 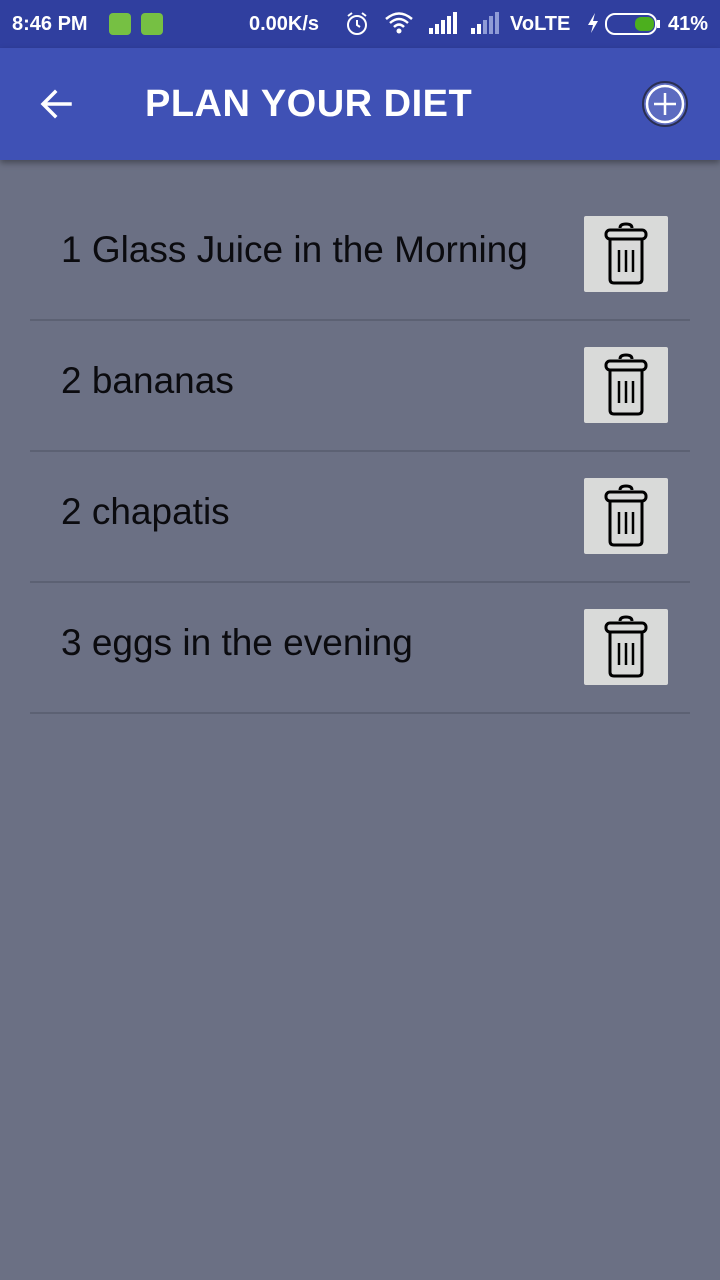 What do you see at coordinates (294, 249) in the screenshot?
I see `diet-item-label: 1 Glass Juice in the Morning` at bounding box center [294, 249].